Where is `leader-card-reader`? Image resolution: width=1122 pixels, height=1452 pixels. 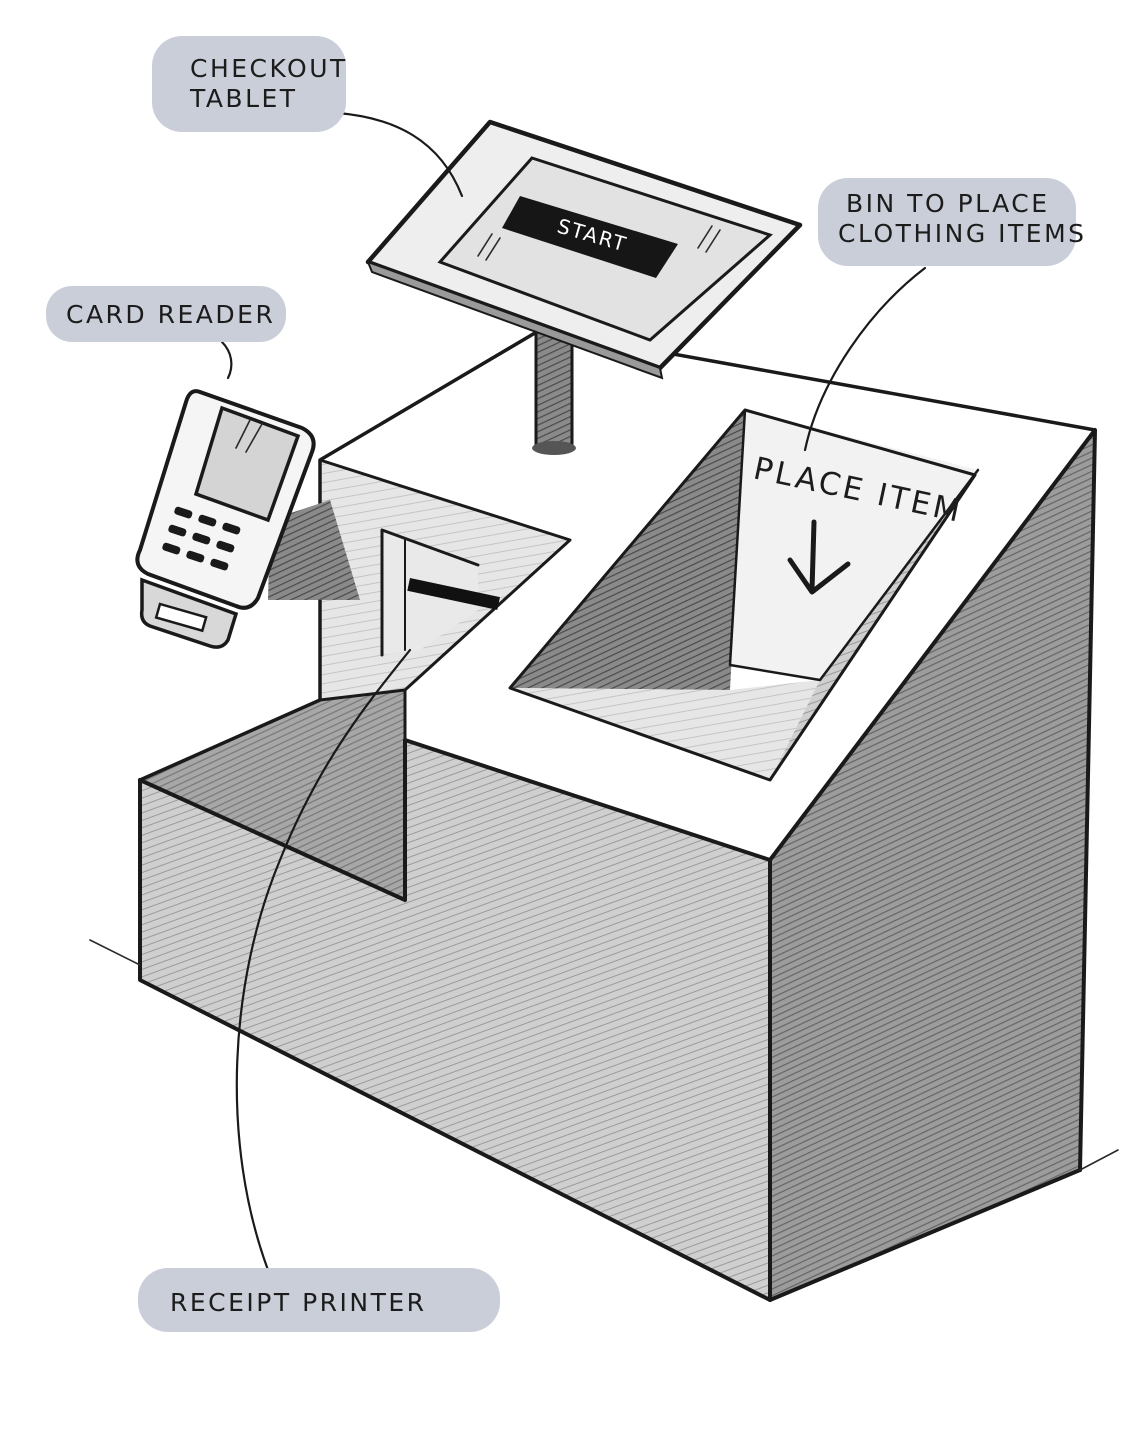
leader-card-reader is located at coordinates (226, 360).